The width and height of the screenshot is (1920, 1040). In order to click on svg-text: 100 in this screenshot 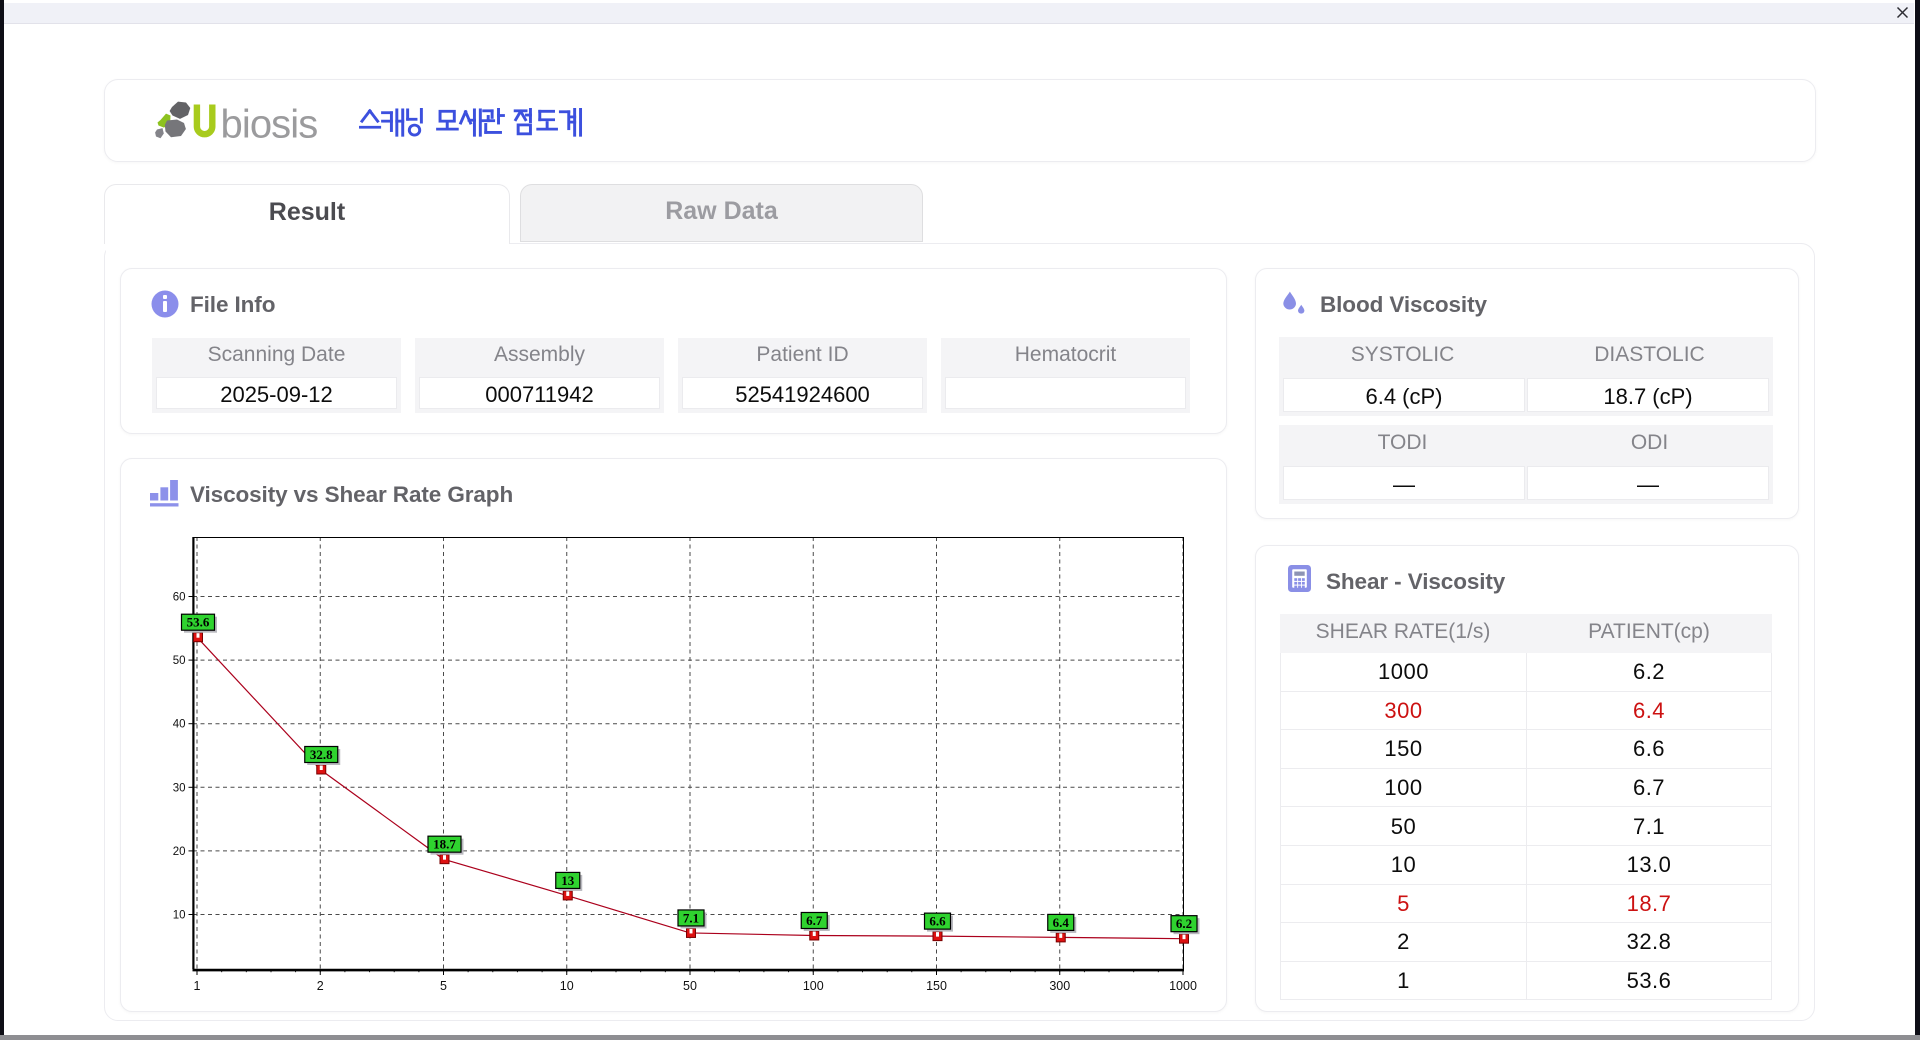, I will do `click(813, 986)`.